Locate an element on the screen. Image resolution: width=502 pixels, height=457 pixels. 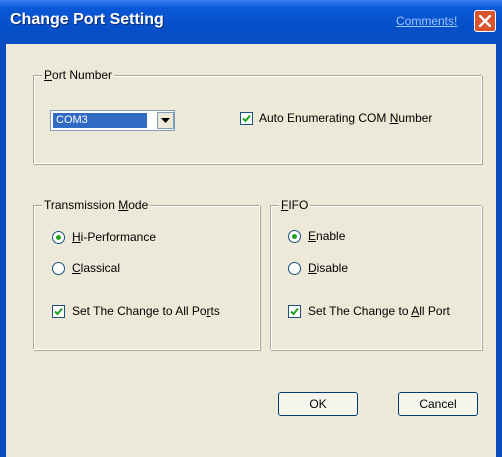
label-text: lassical is located at coordinates (100, 268).